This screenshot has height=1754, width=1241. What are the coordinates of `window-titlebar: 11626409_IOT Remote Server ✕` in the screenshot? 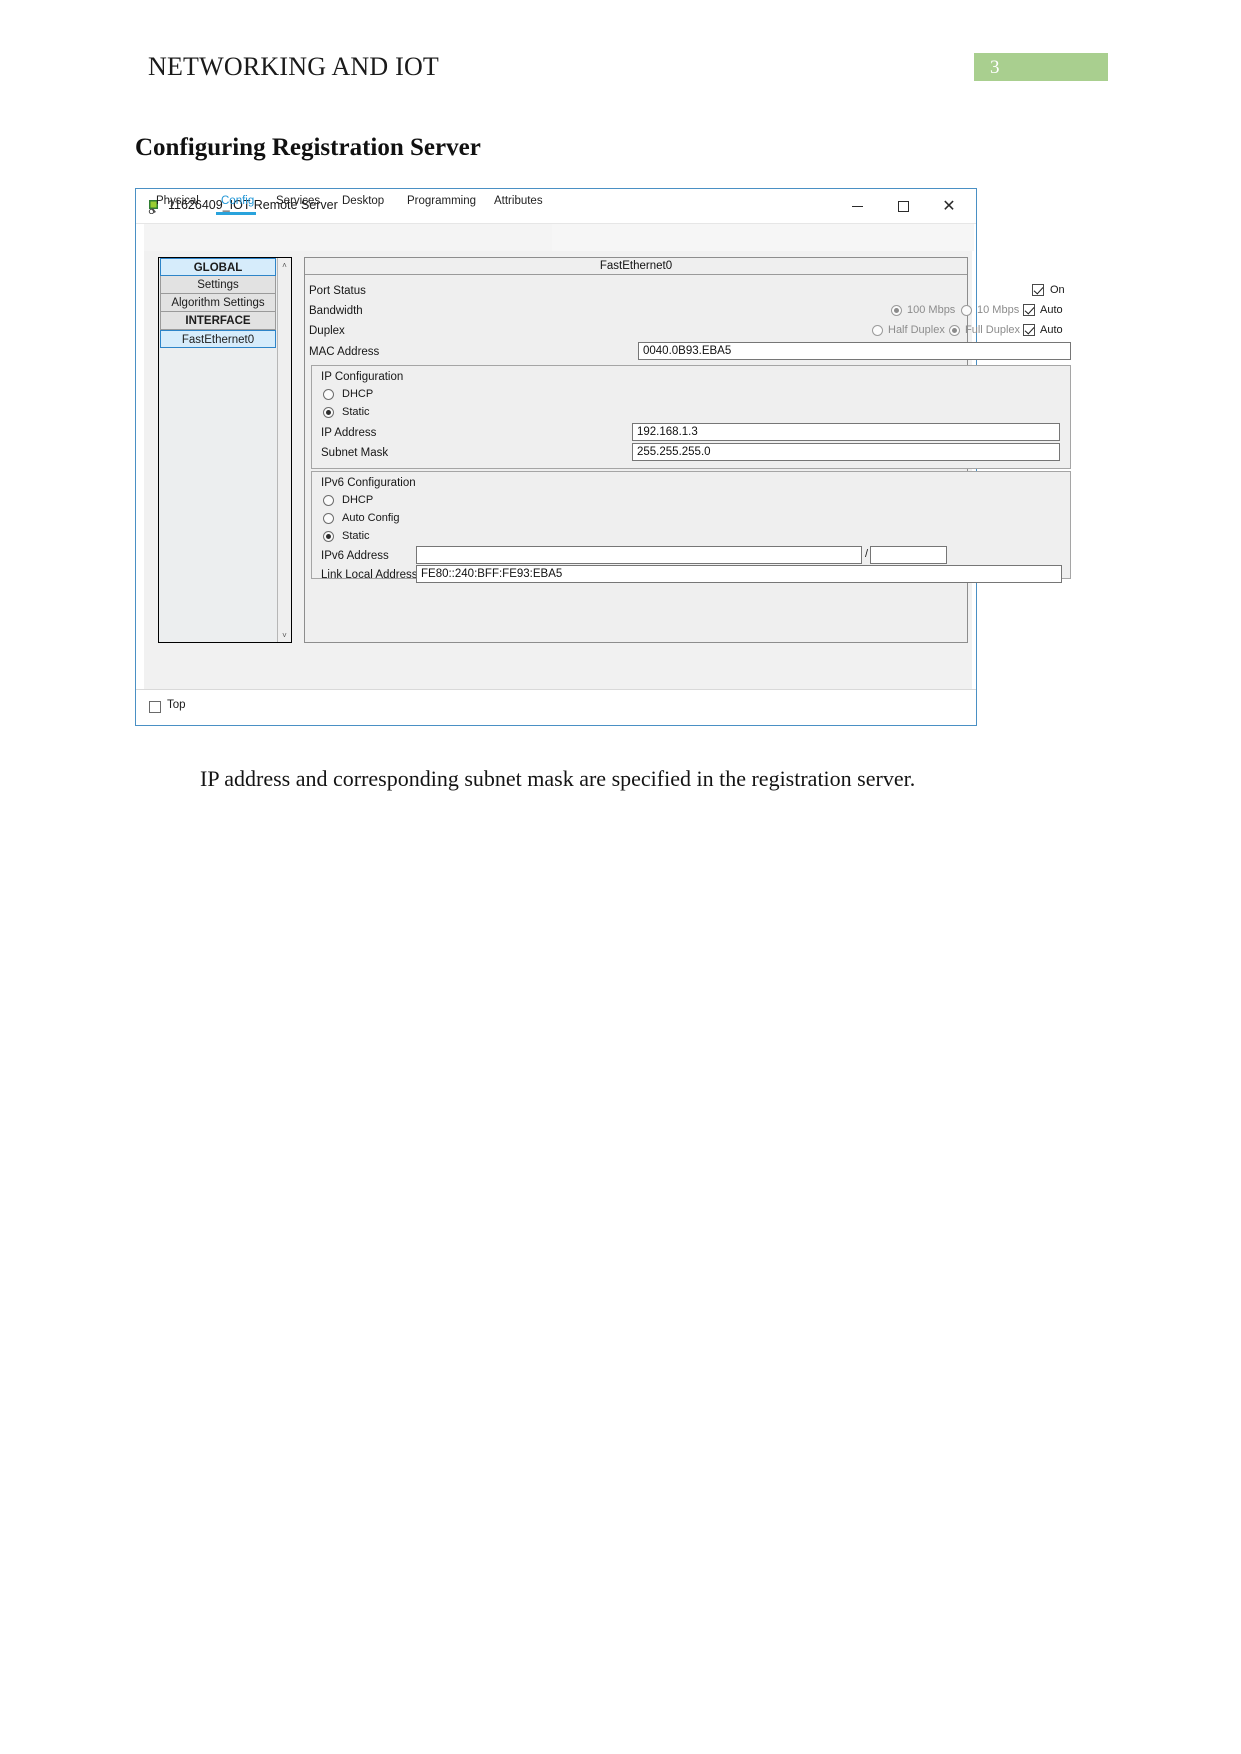 It's located at (556, 206).